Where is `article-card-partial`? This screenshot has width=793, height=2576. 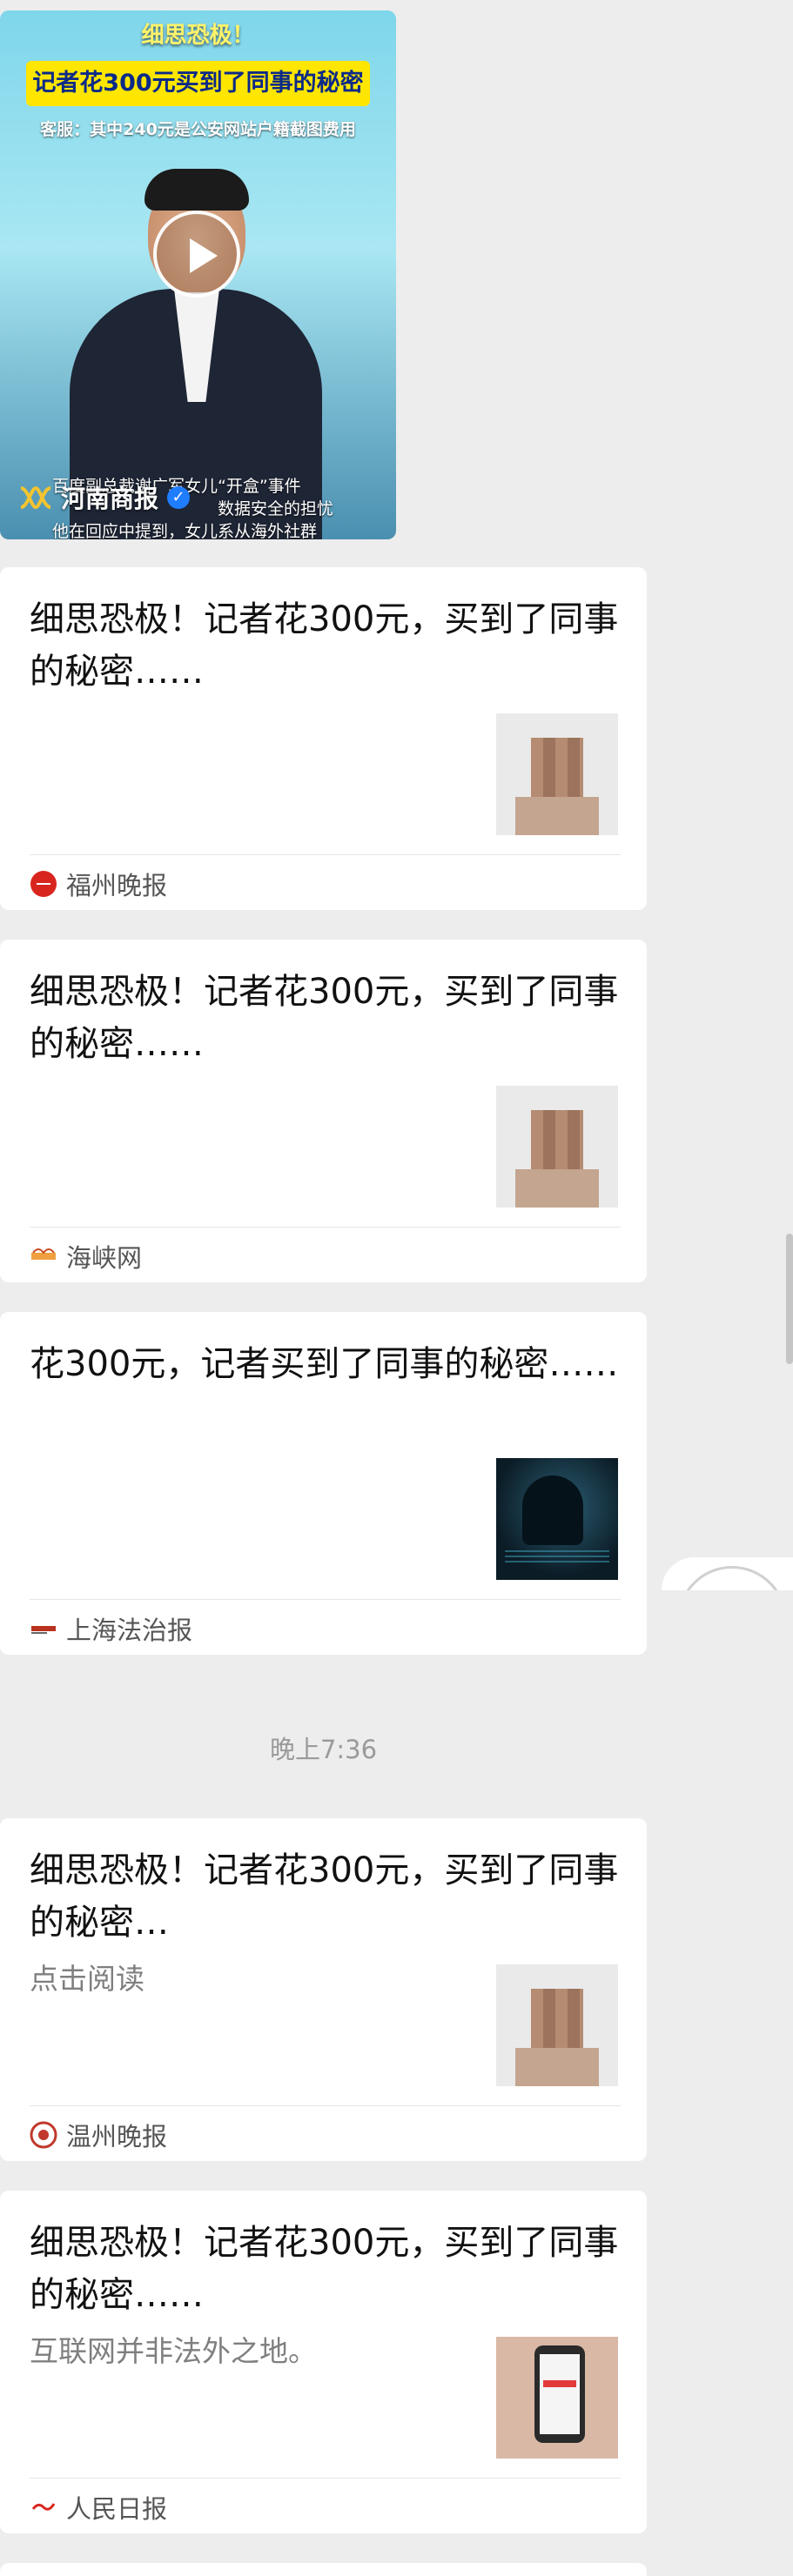 article-card-partial is located at coordinates (323, 2569).